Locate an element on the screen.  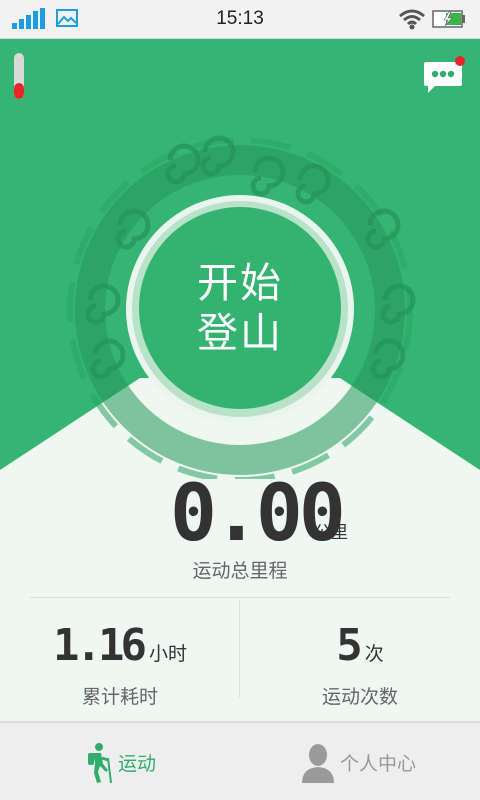
hiker-icon is located at coordinates (100, 762).